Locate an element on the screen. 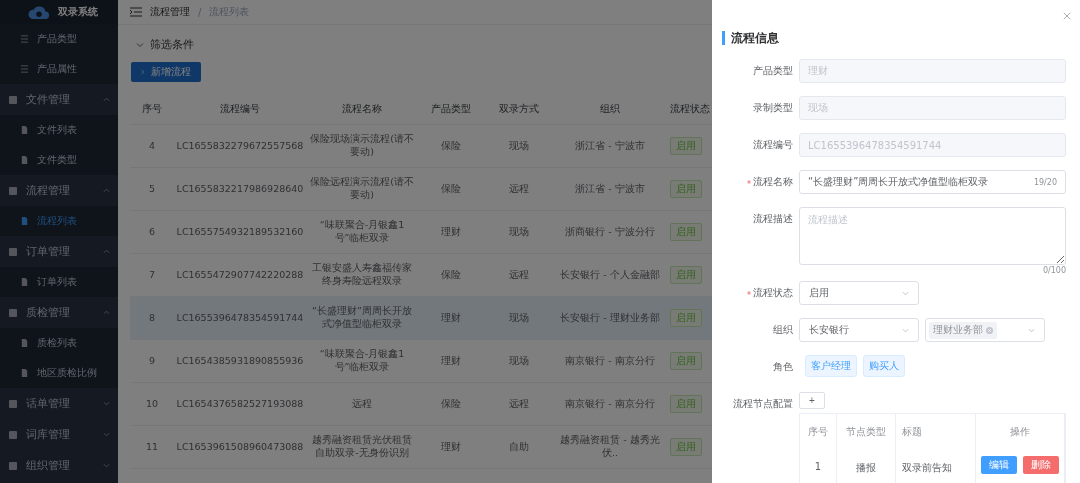 This screenshot has height=483, width=1080. column-header: 流程名称 is located at coordinates (362, 109).